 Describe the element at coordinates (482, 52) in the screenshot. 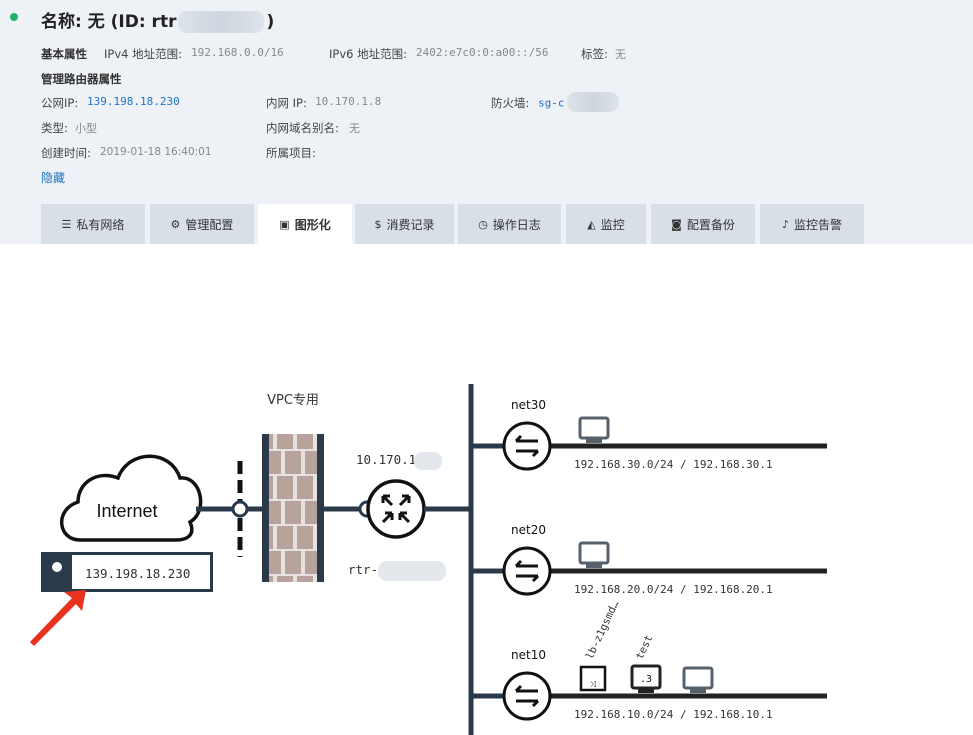

I see `ipv6-value: 2402:e7c0:0:a00::/56` at that location.